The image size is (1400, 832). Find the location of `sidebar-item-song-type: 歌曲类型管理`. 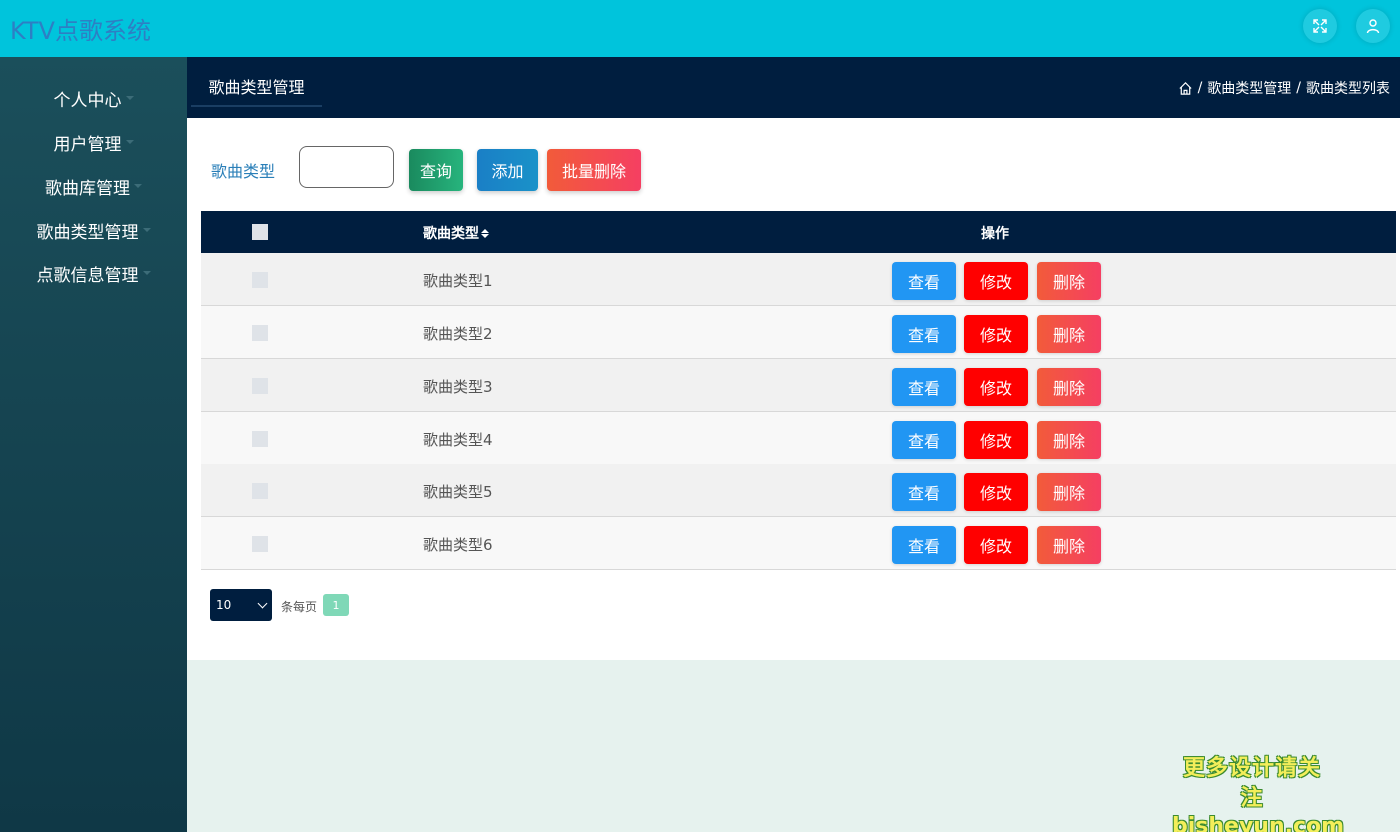

sidebar-item-song-type: 歌曲类型管理 is located at coordinates (93, 230).